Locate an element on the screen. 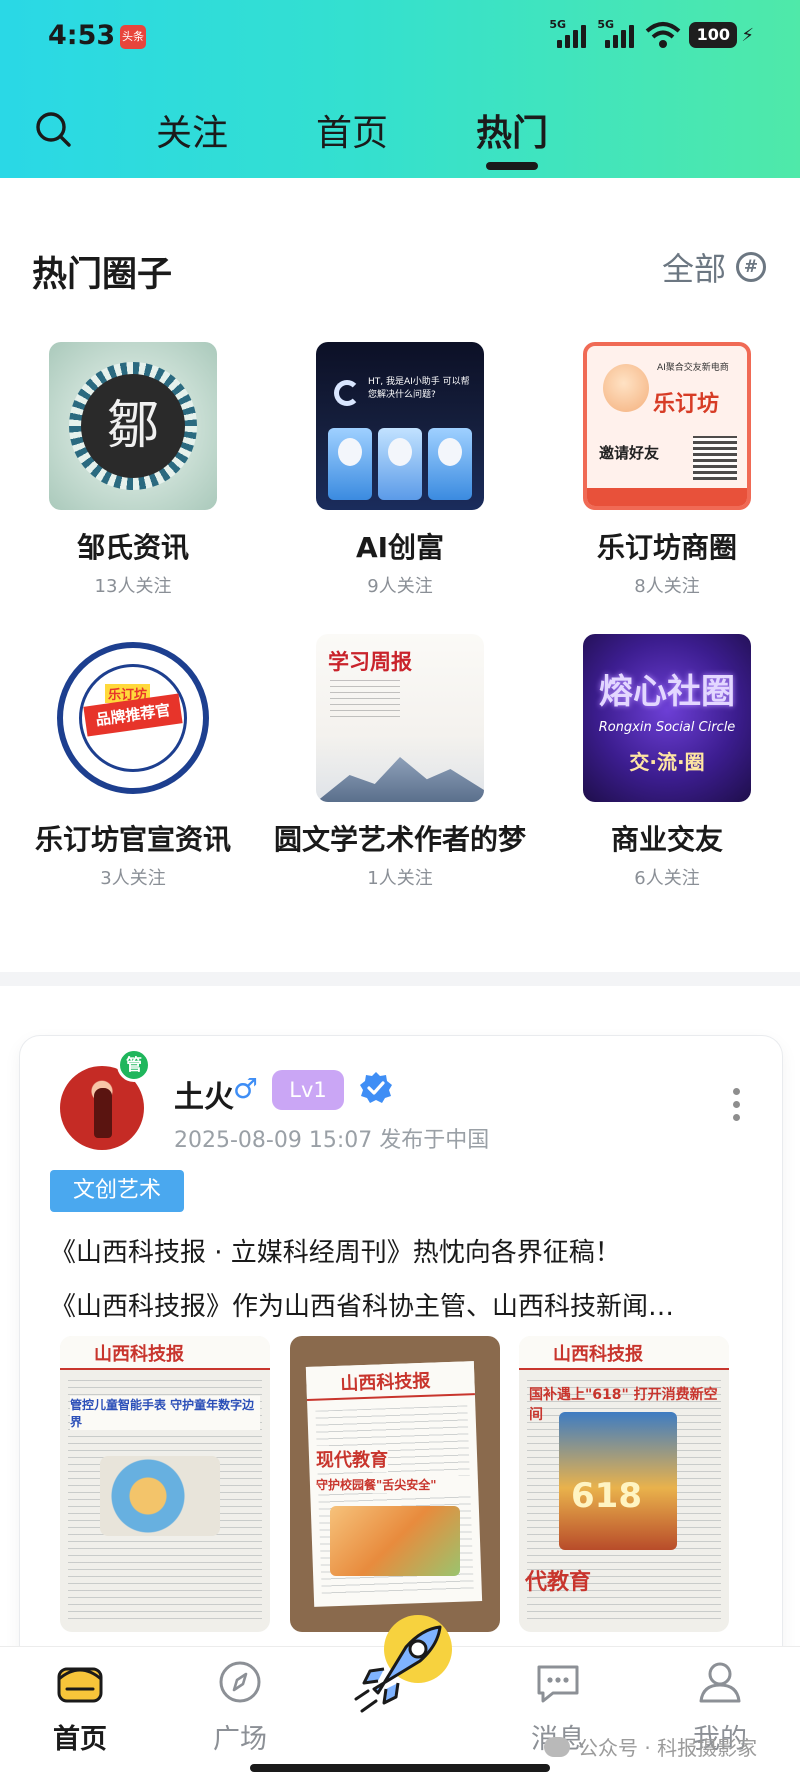 The image size is (800, 1778). post-image: 山西科技报 国补遇上"618" 打开消费新空间 618 代教育 is located at coordinates (624, 1484).